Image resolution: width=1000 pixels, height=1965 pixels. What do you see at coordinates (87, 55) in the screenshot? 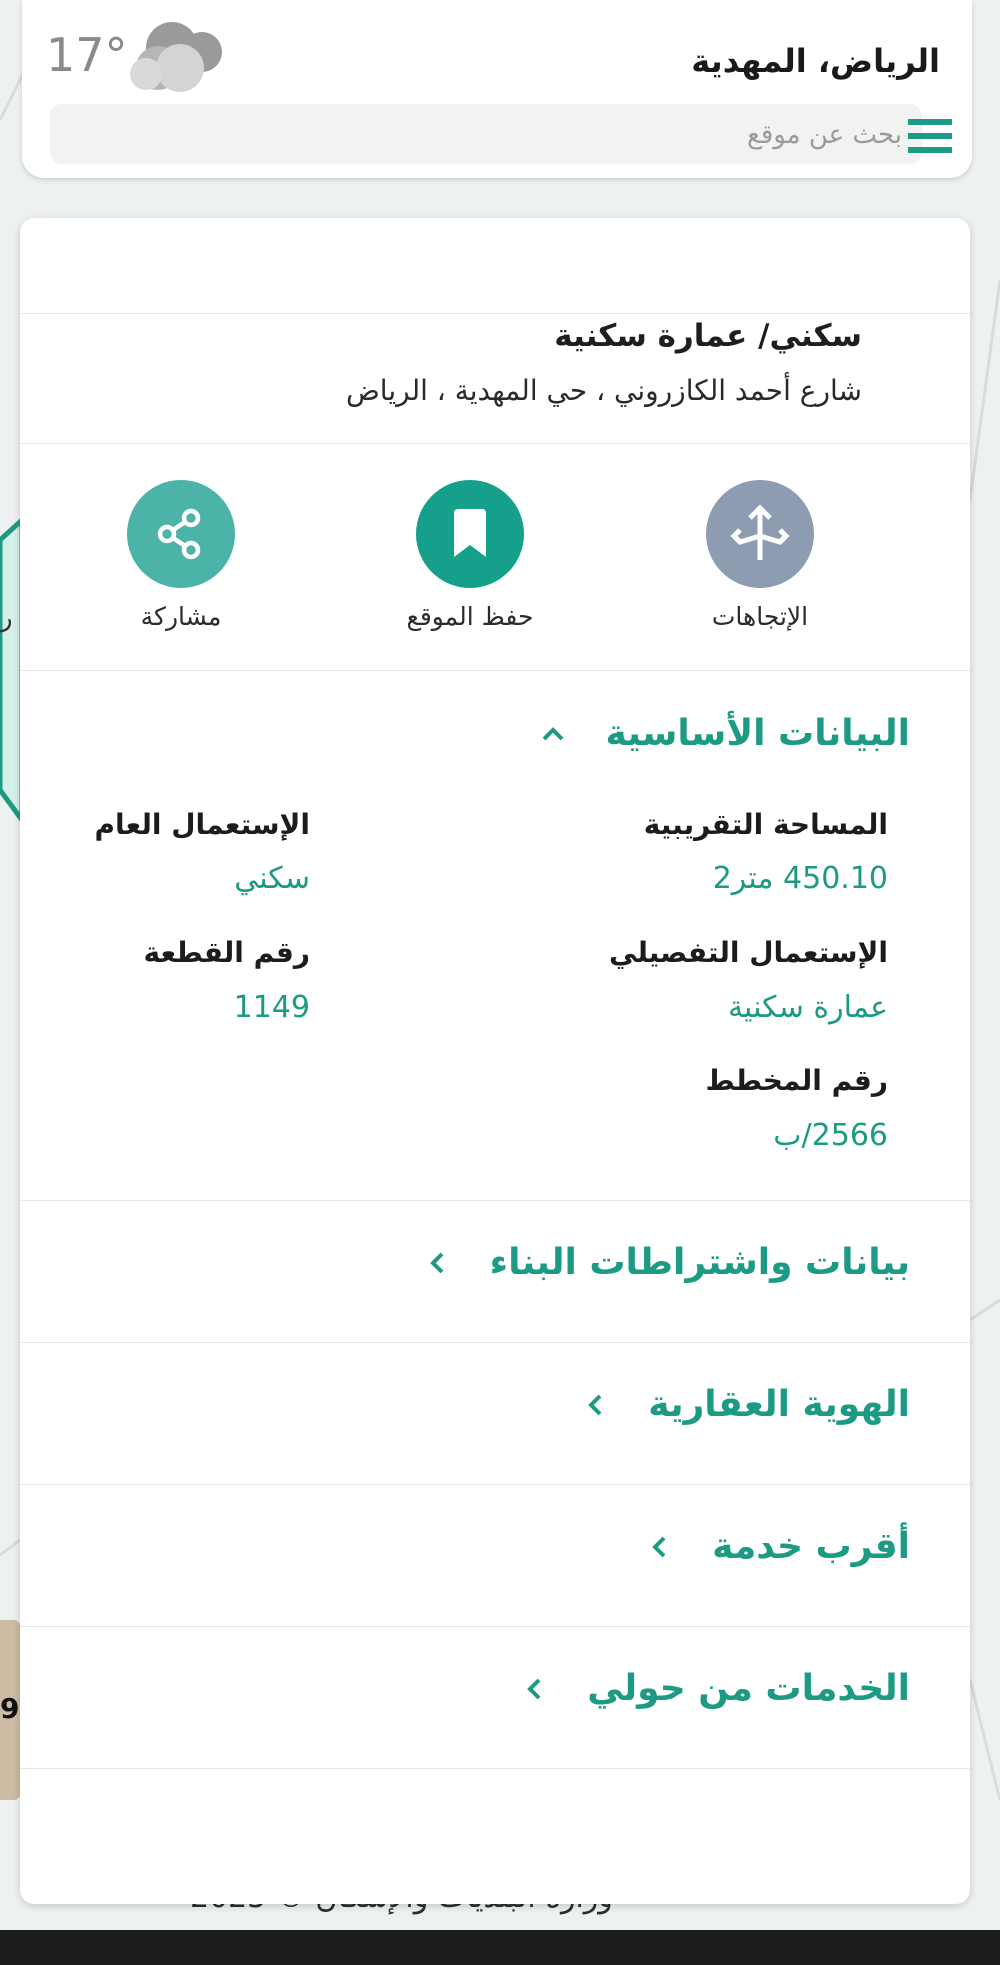
I see `temperature: 17°` at bounding box center [87, 55].